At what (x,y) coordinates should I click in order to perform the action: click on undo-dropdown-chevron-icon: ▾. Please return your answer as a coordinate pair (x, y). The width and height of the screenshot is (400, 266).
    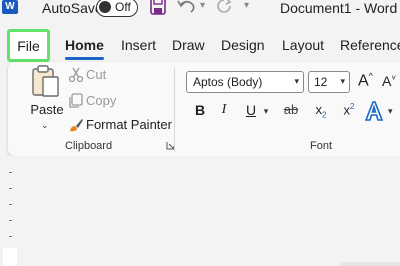
    Looking at the image, I should click on (202, 5).